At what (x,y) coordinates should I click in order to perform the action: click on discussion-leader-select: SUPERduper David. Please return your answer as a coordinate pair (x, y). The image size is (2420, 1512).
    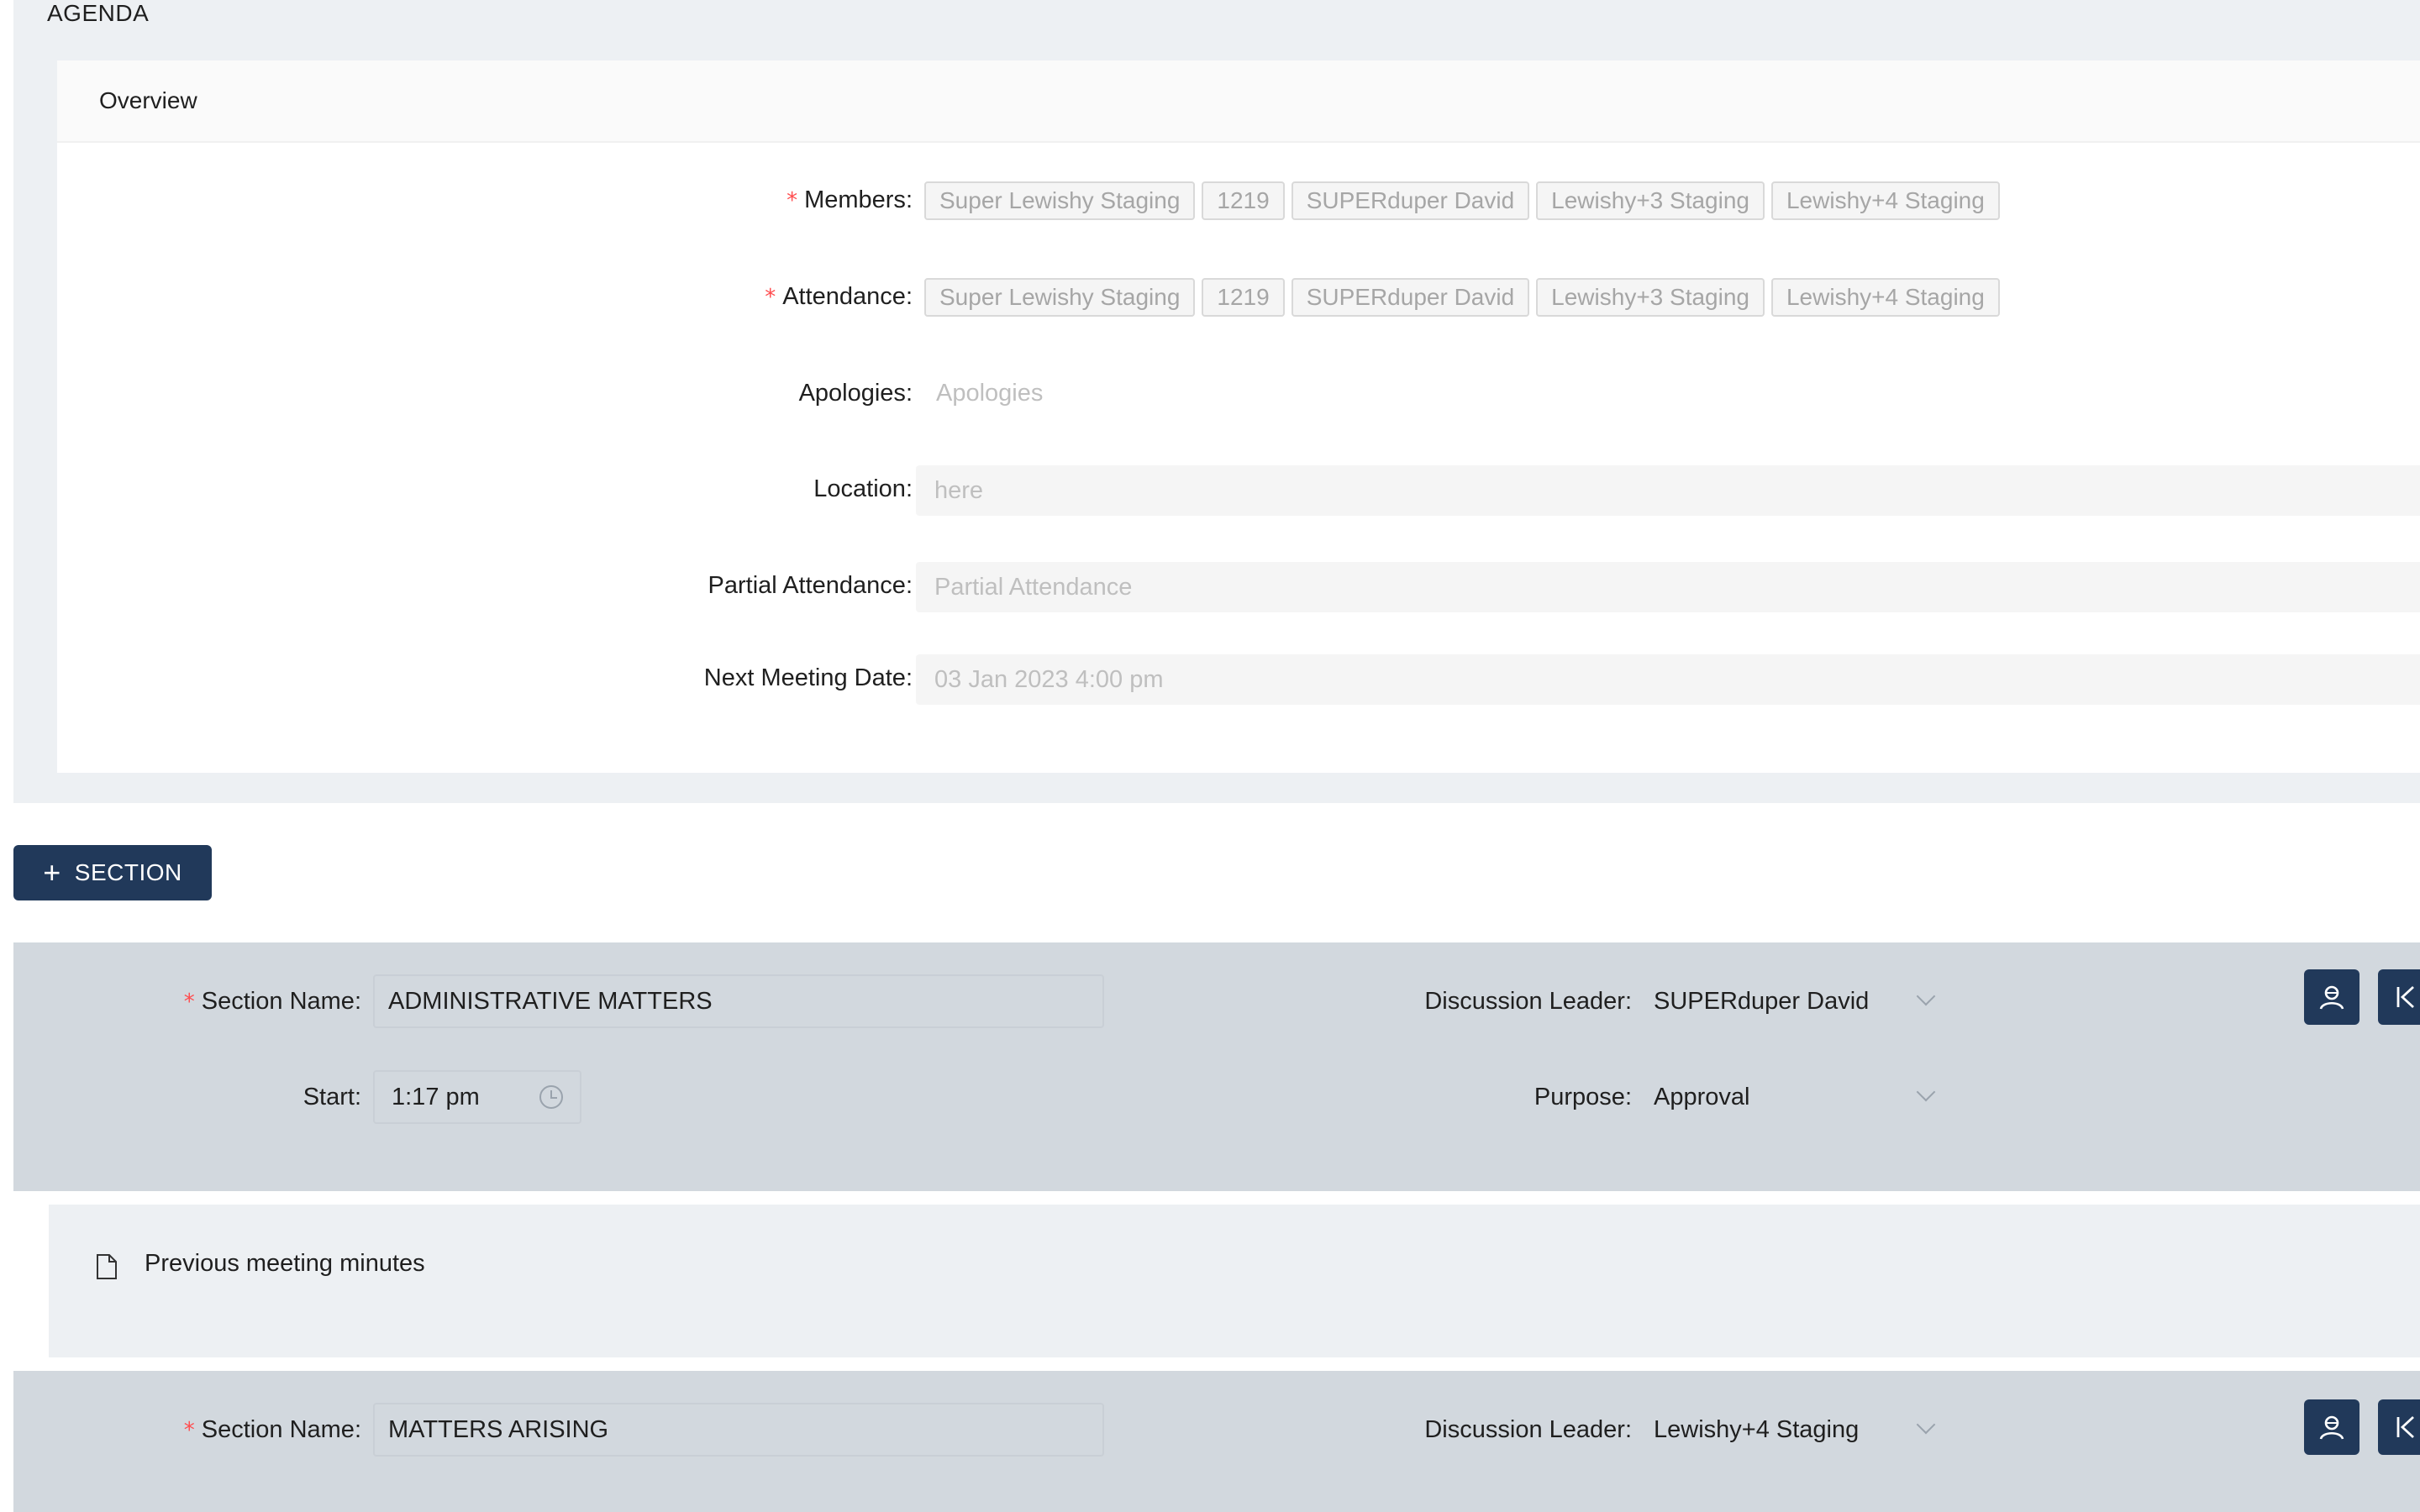
    Looking at the image, I should click on (1830, 1001).